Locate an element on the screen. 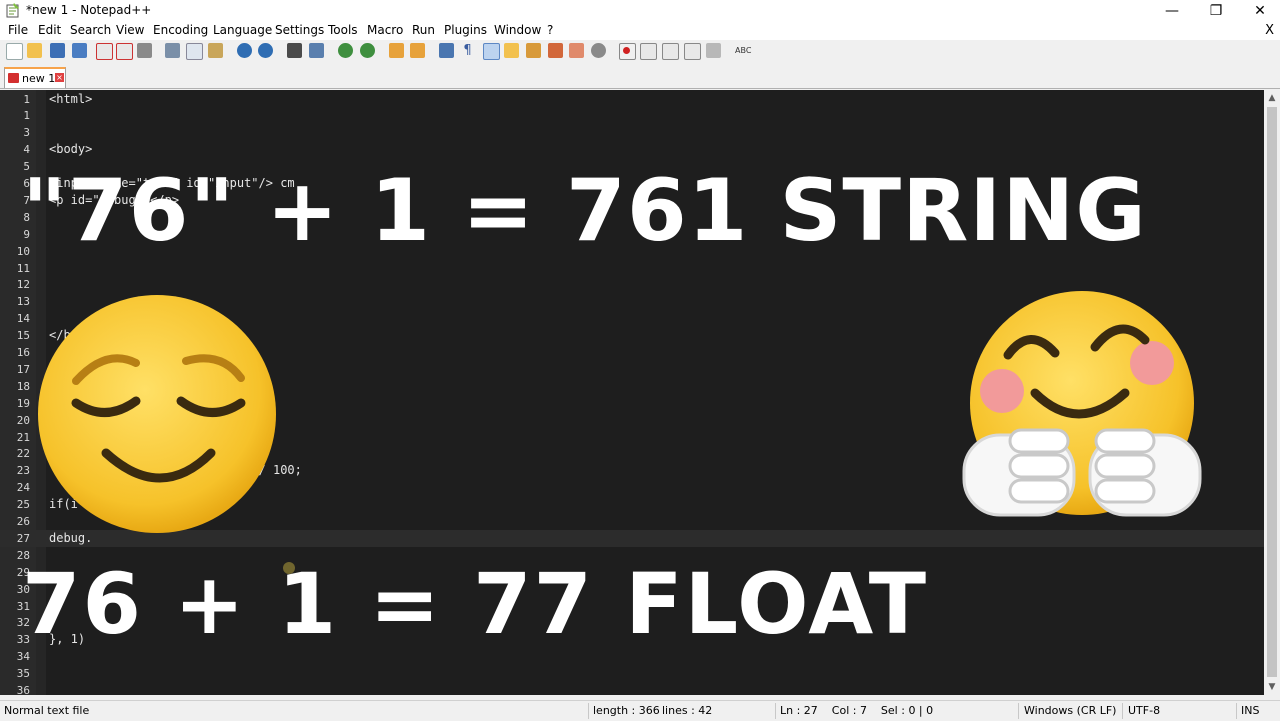 This screenshot has width=1280, height=721. line-number: 27 is located at coordinates (23, 538).